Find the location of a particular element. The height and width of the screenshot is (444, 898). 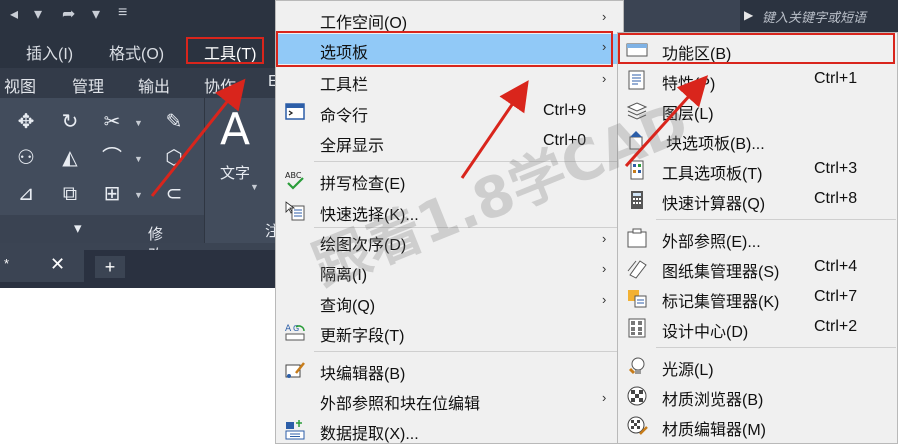

menu-item-label: 光源(L) is located at coordinates (688, 370).